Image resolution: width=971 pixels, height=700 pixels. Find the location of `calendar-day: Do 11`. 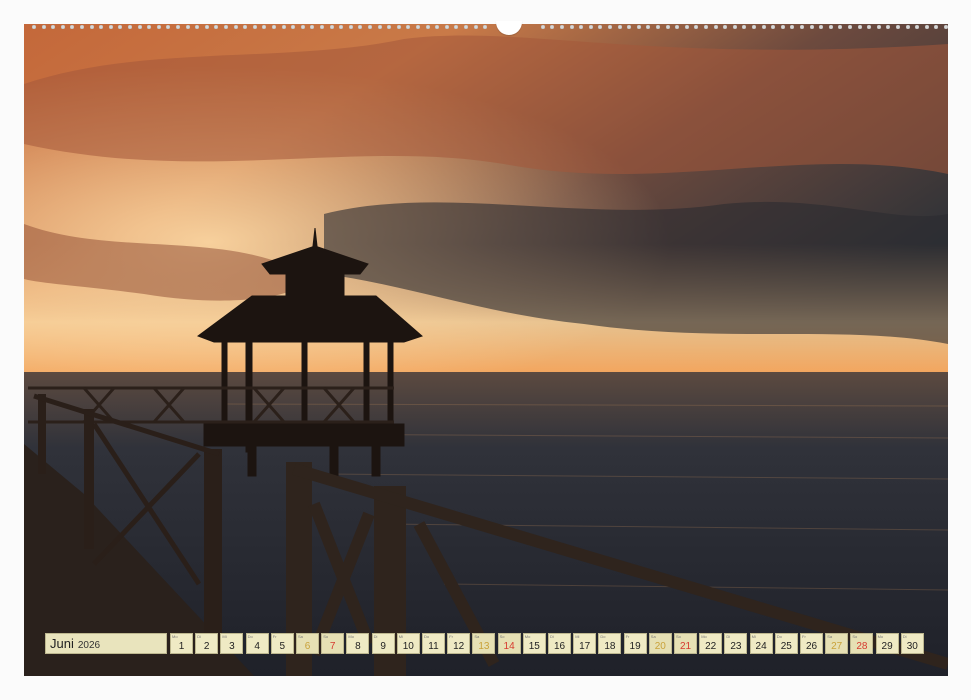

calendar-day: Do 11 is located at coordinates (433, 643).